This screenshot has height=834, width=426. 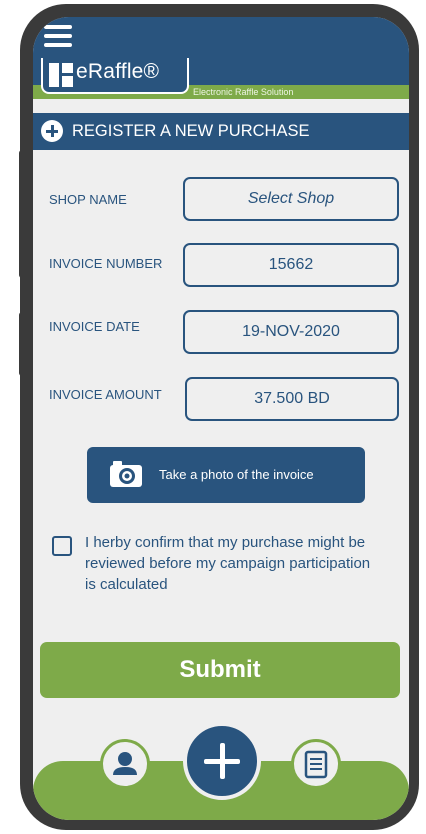 I want to click on logo-mark-icon, so click(x=61, y=75).